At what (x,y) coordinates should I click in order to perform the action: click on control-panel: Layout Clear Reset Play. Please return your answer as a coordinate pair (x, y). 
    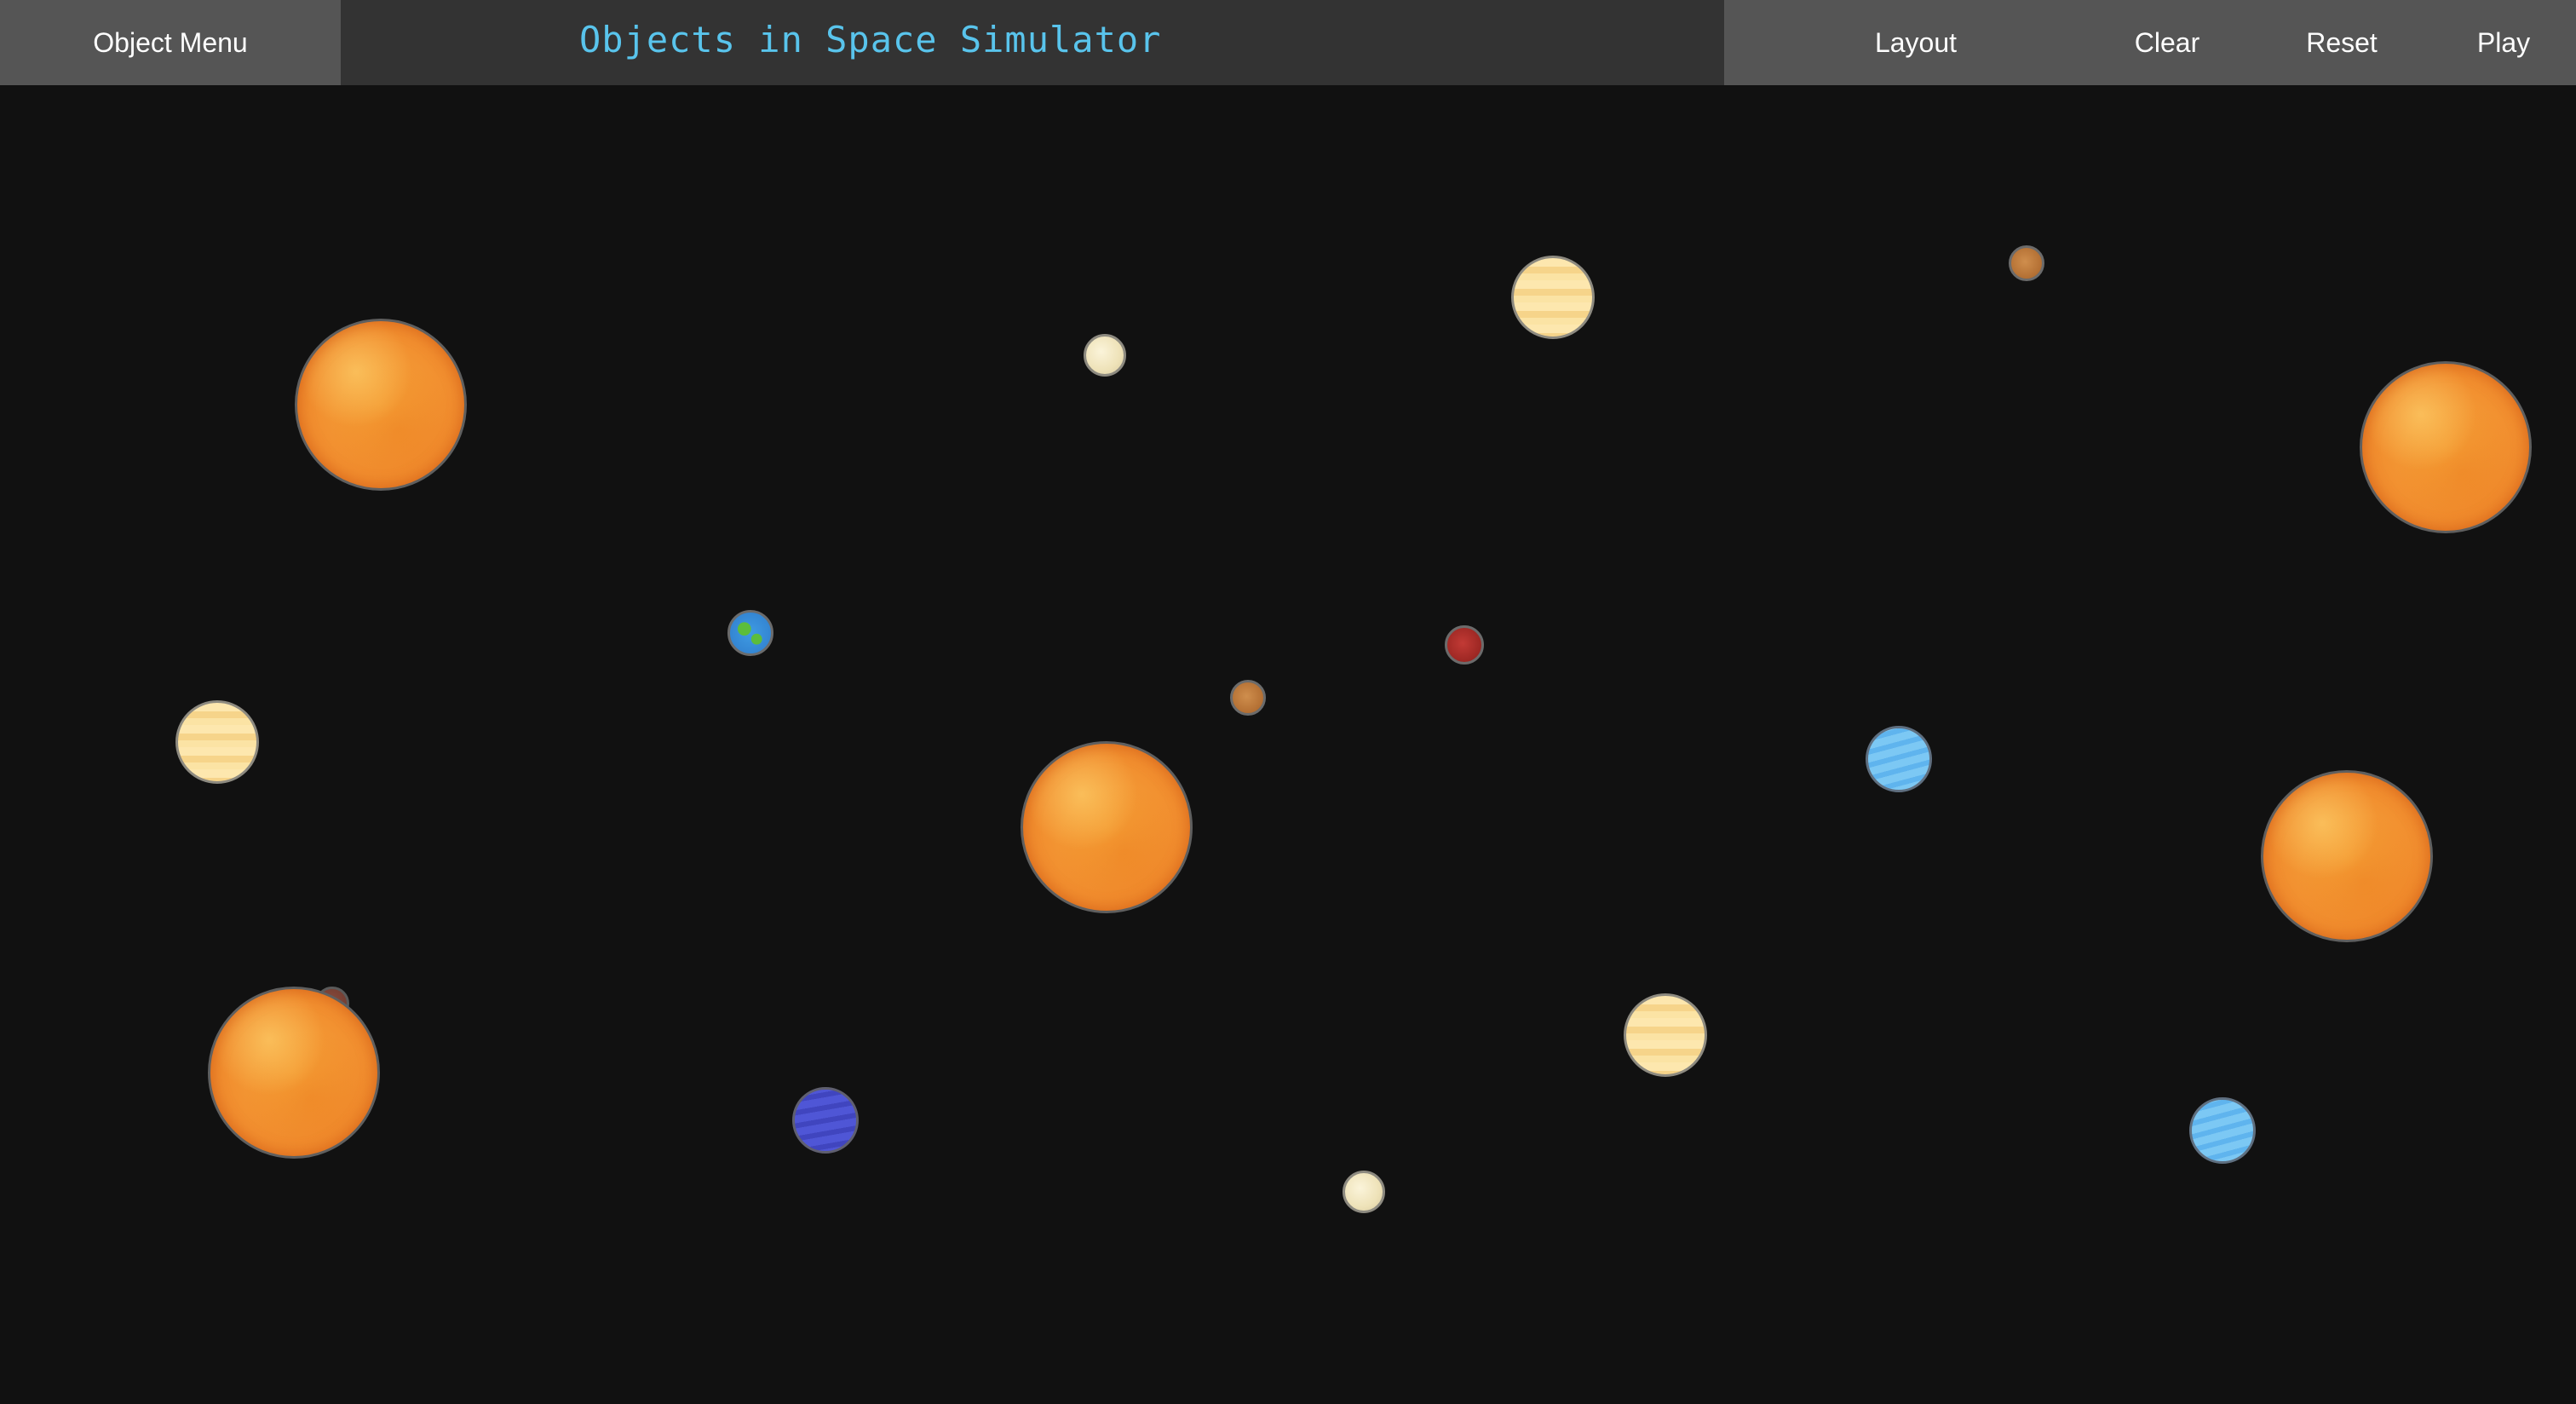
    Looking at the image, I should click on (2150, 42).